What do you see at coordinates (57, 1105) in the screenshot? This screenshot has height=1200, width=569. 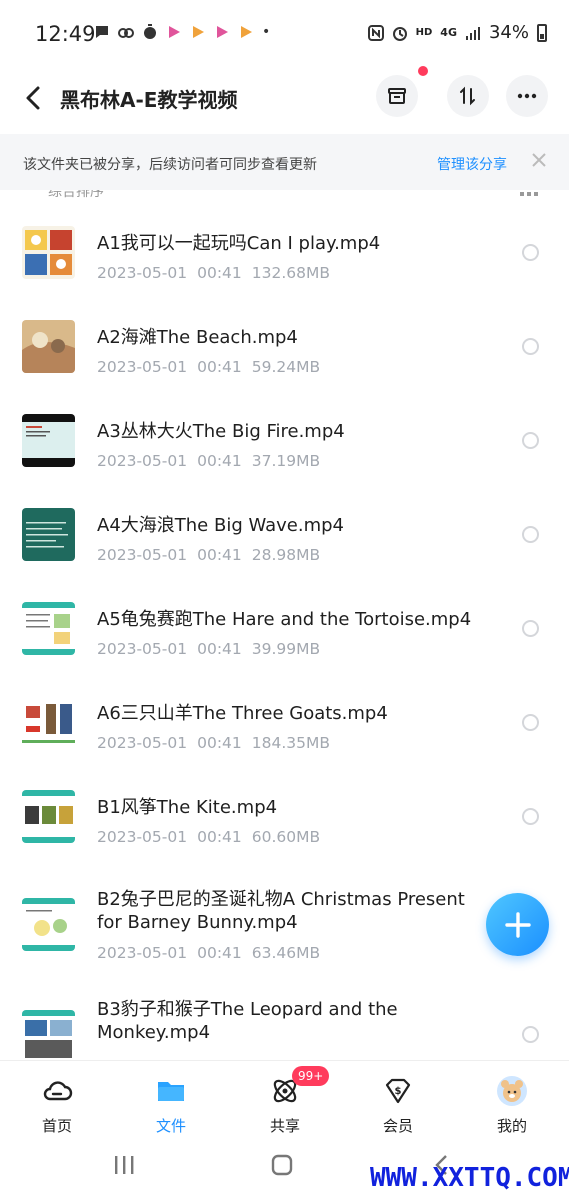 I see `nav-home: 首页` at bounding box center [57, 1105].